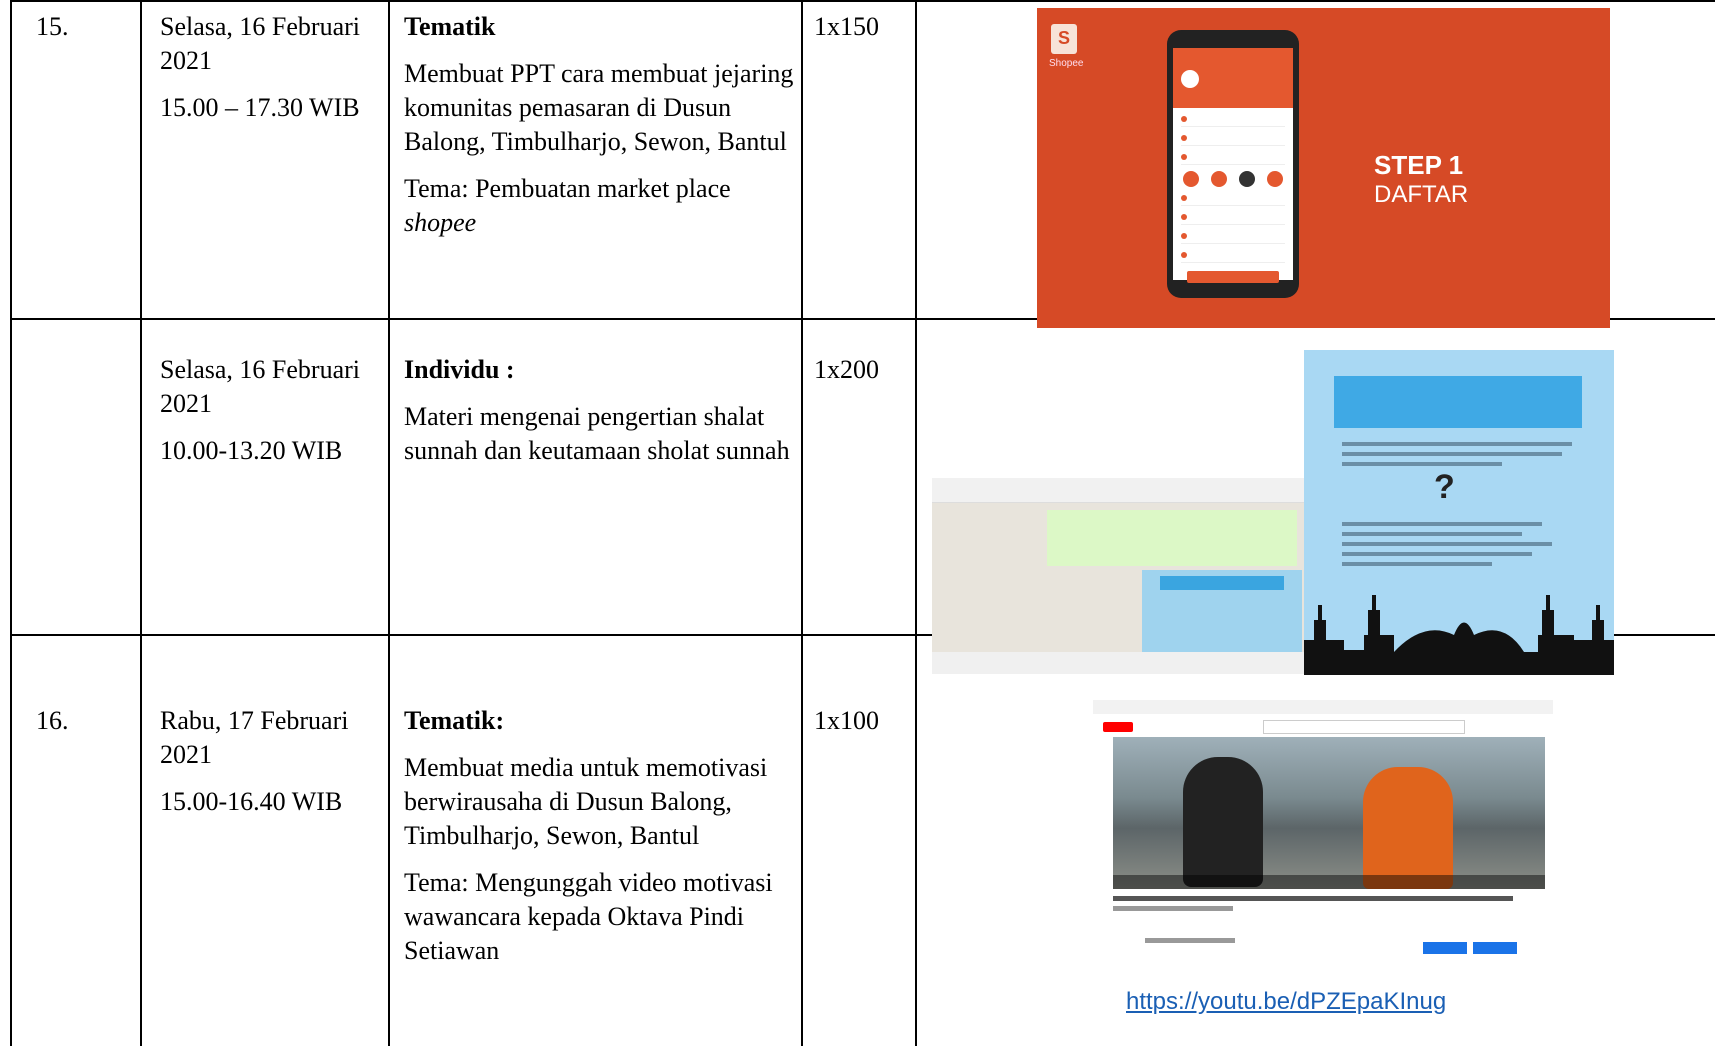  What do you see at coordinates (440, 222) in the screenshot?
I see `theme-italic: shopee` at bounding box center [440, 222].